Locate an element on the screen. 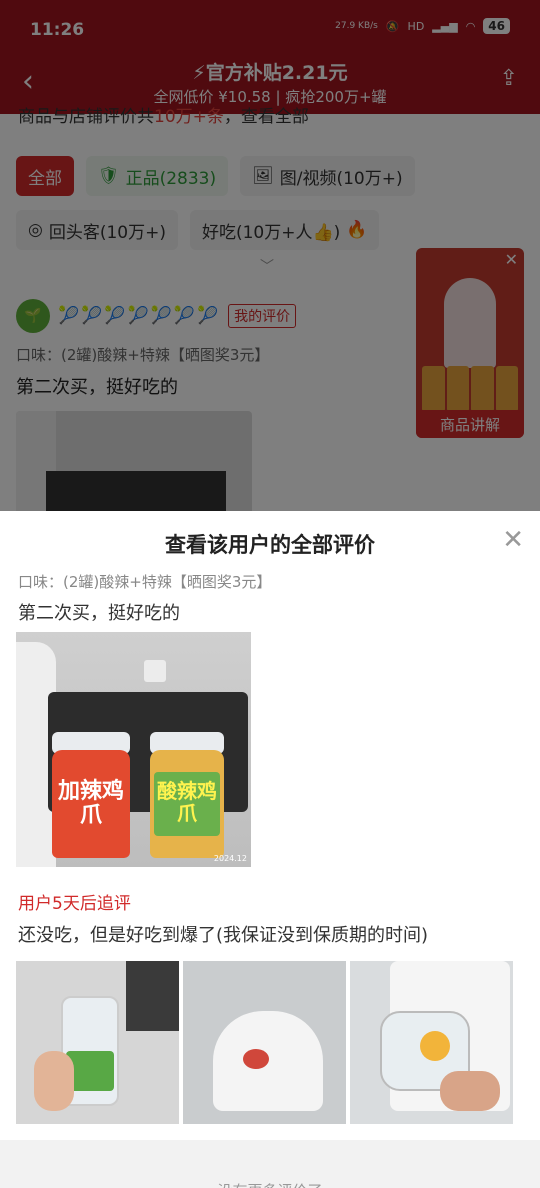 The height and width of the screenshot is (1188, 540). followup-photos is located at coordinates (264, 1042).